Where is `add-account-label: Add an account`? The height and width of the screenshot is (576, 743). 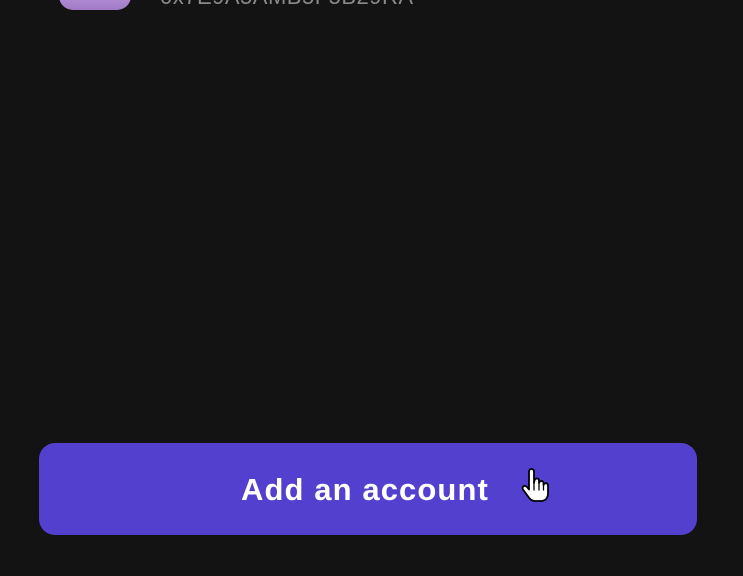
add-account-label: Add an account is located at coordinates (365, 489).